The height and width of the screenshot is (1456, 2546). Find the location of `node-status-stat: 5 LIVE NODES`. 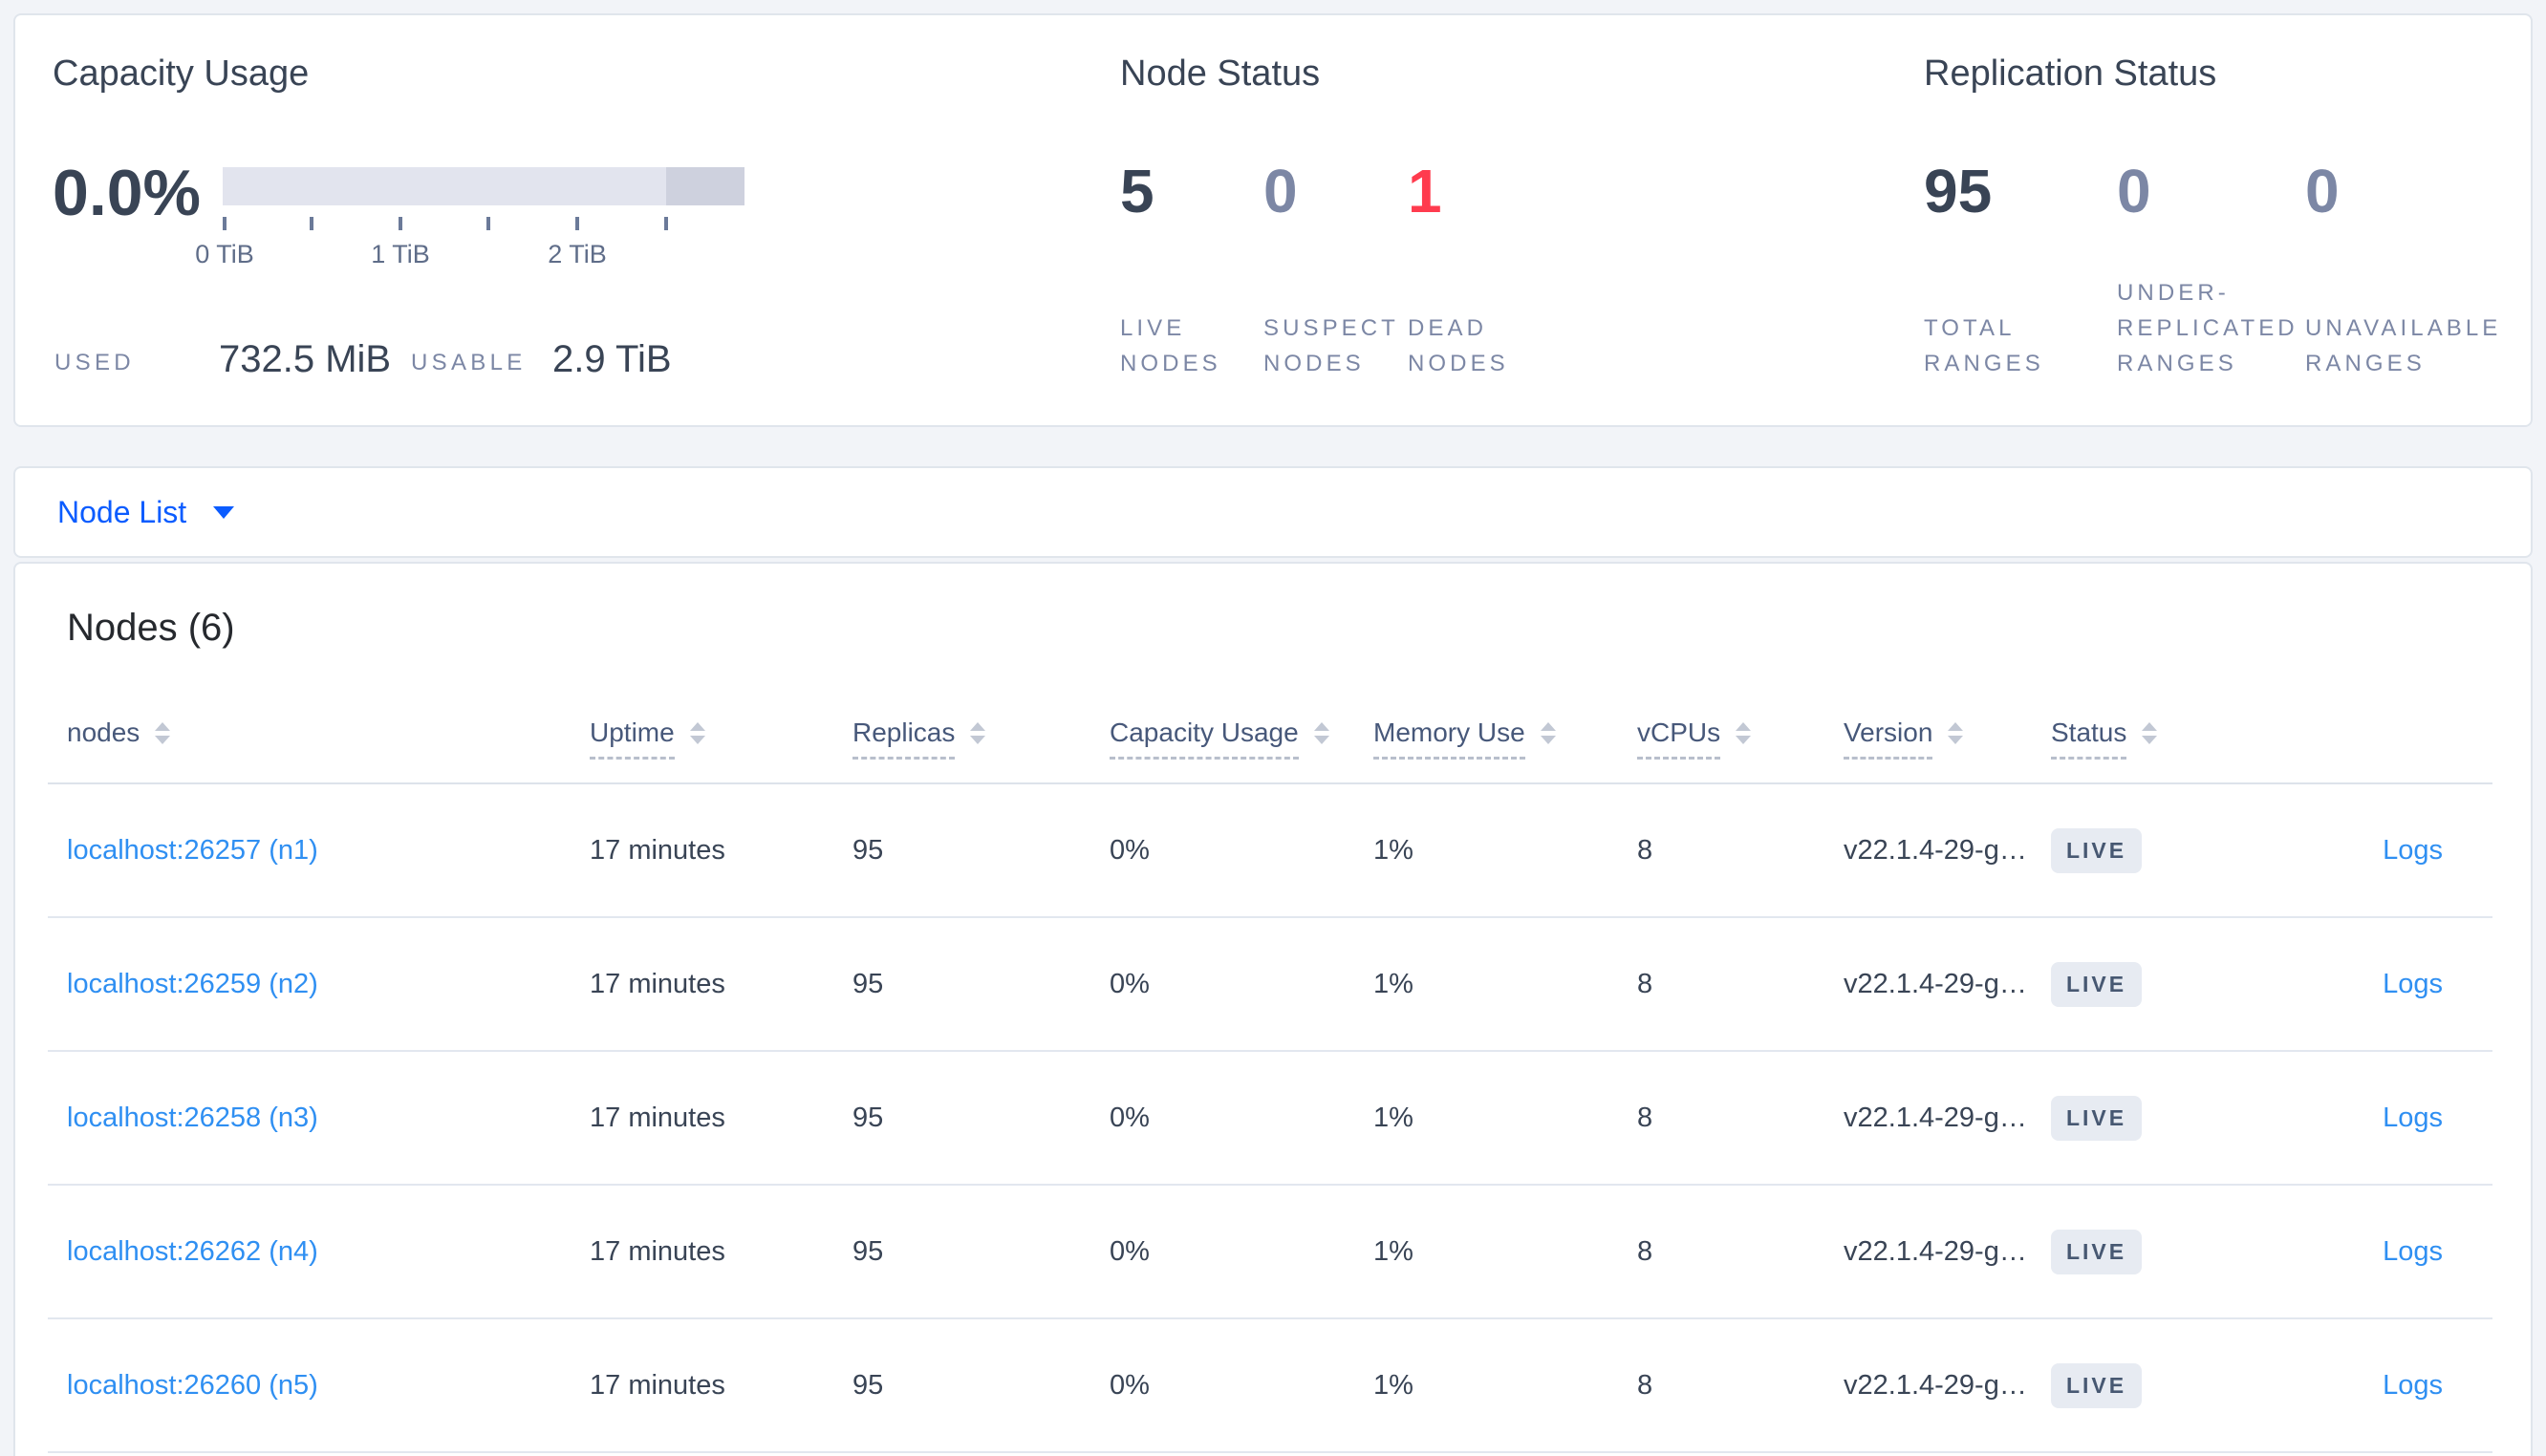

node-status-stat: 5 LIVE NODES is located at coordinates (1191, 268).